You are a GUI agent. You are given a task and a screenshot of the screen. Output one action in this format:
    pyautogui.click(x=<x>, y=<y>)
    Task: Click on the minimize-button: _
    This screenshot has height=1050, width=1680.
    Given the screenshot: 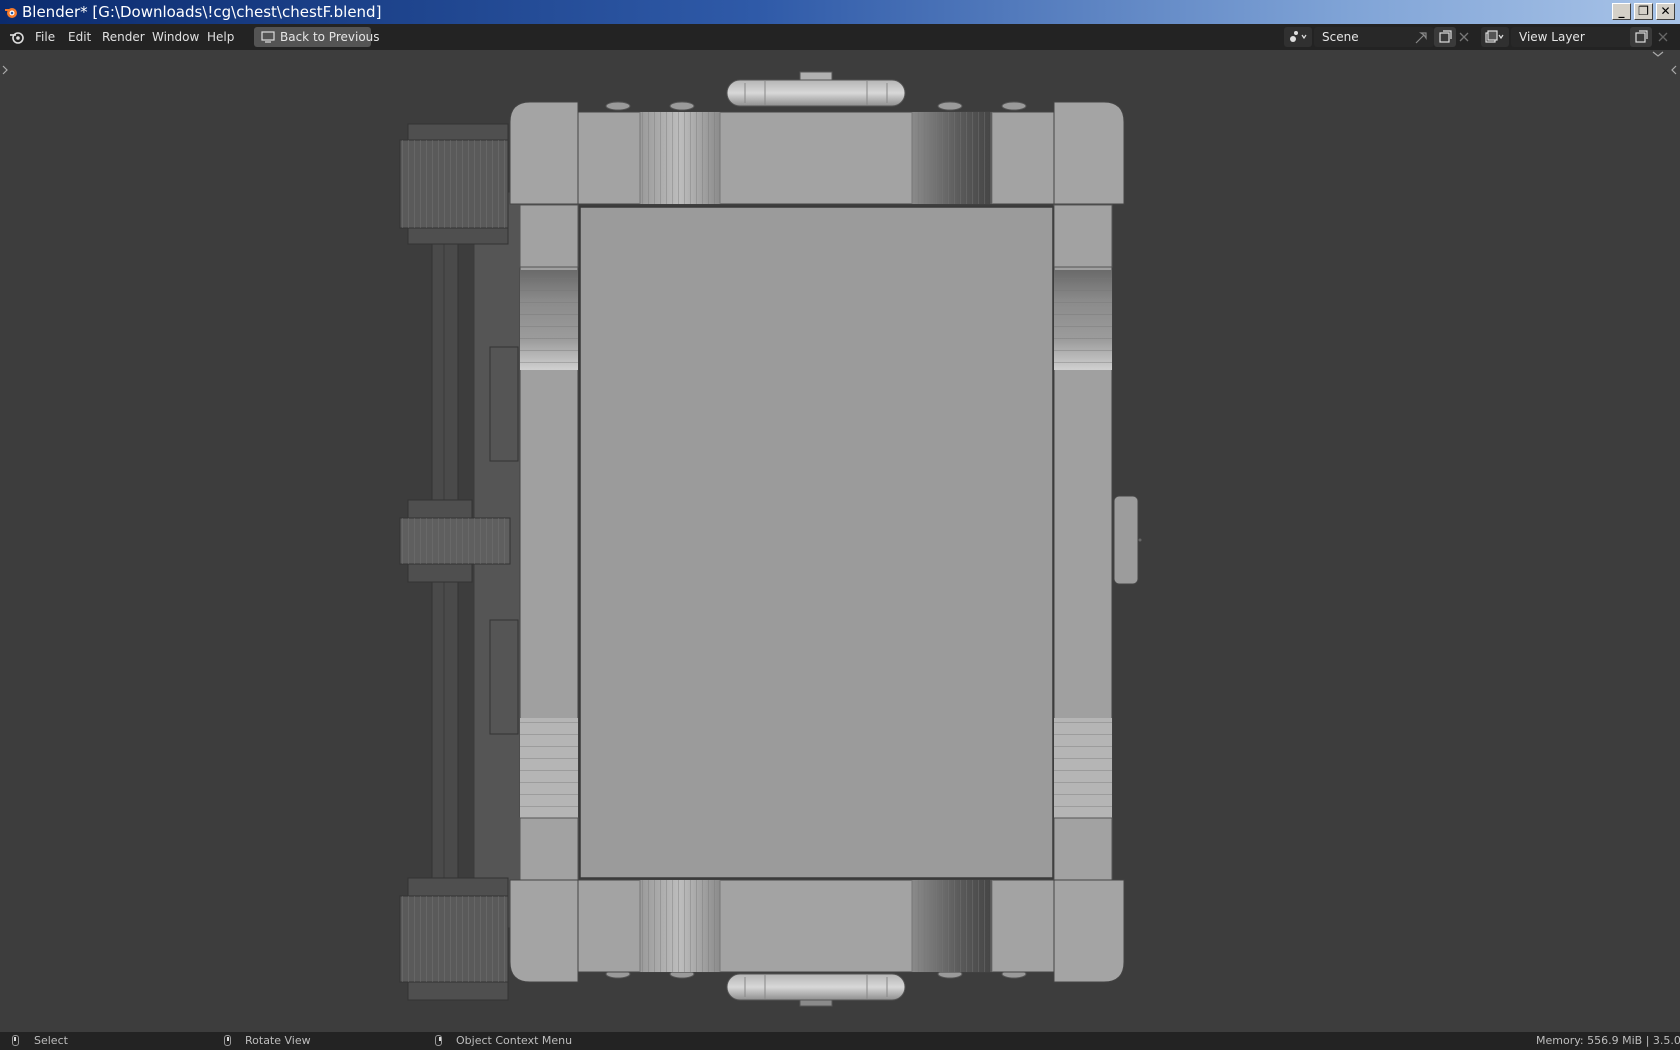 What is the action you would take?
    pyautogui.click(x=1621, y=11)
    